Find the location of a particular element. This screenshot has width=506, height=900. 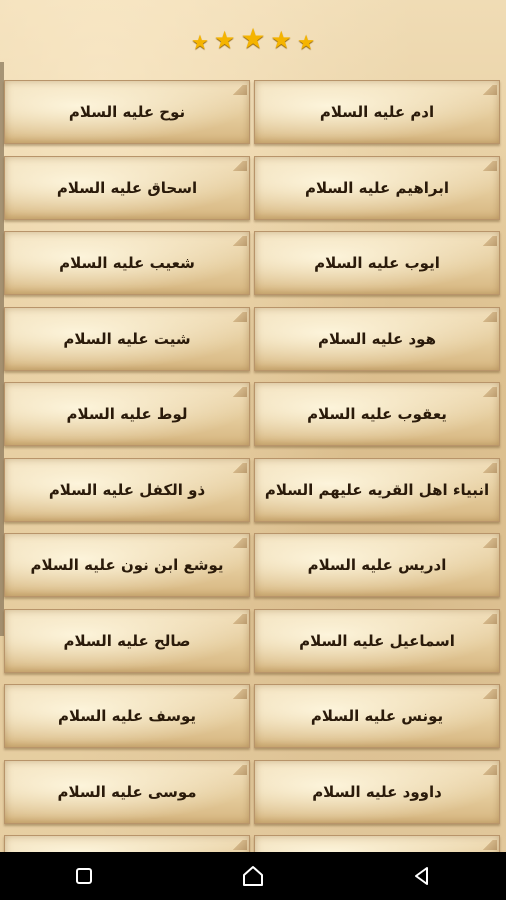

list-item-label: ايوب عليه السلام is located at coordinates (377, 263).